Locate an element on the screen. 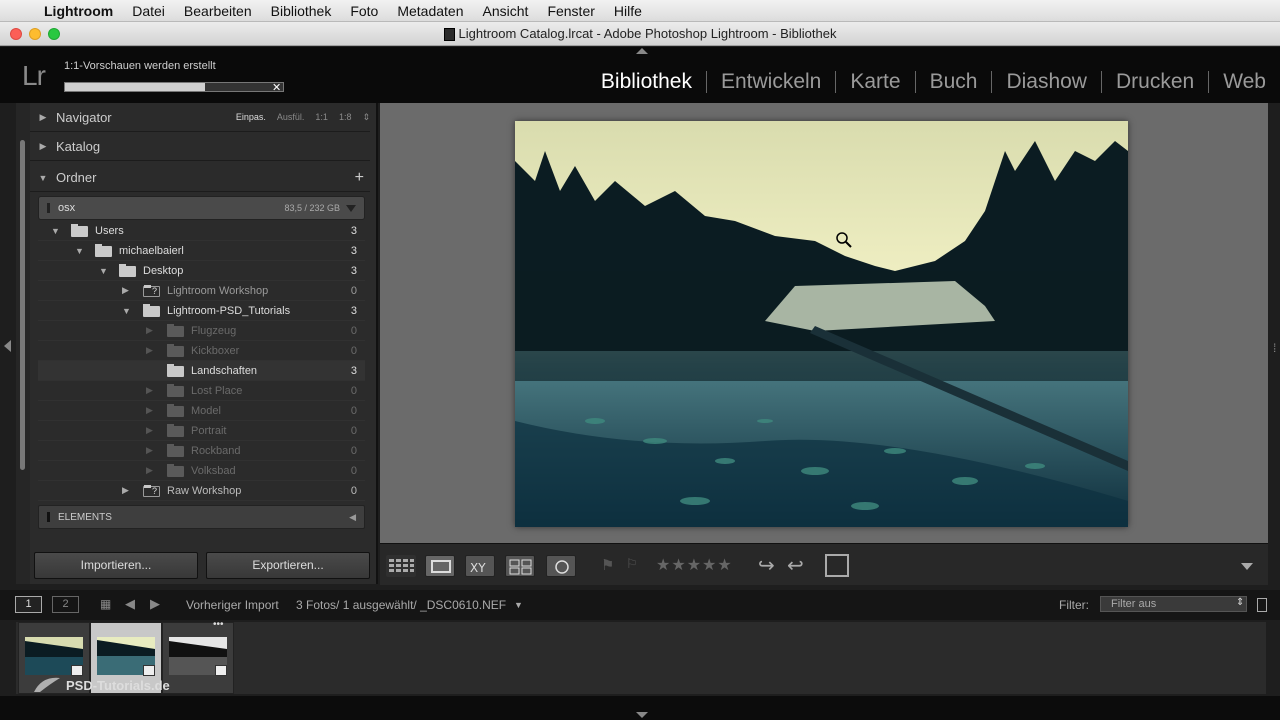  module-buch: Buch is located at coordinates (953, 82).